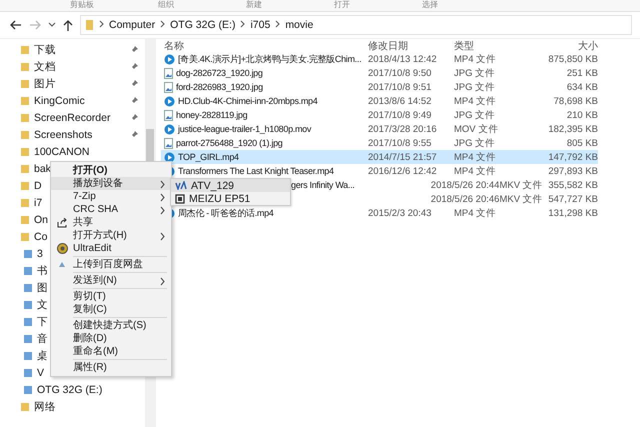  Describe the element at coordinates (299, 25) in the screenshot. I see `breadcrumb-item: movie` at that location.